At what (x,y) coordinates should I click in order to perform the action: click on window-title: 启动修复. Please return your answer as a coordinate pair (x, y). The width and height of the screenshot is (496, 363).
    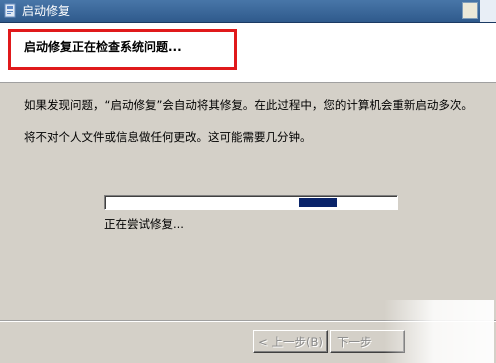
    Looking at the image, I should click on (46, 11).